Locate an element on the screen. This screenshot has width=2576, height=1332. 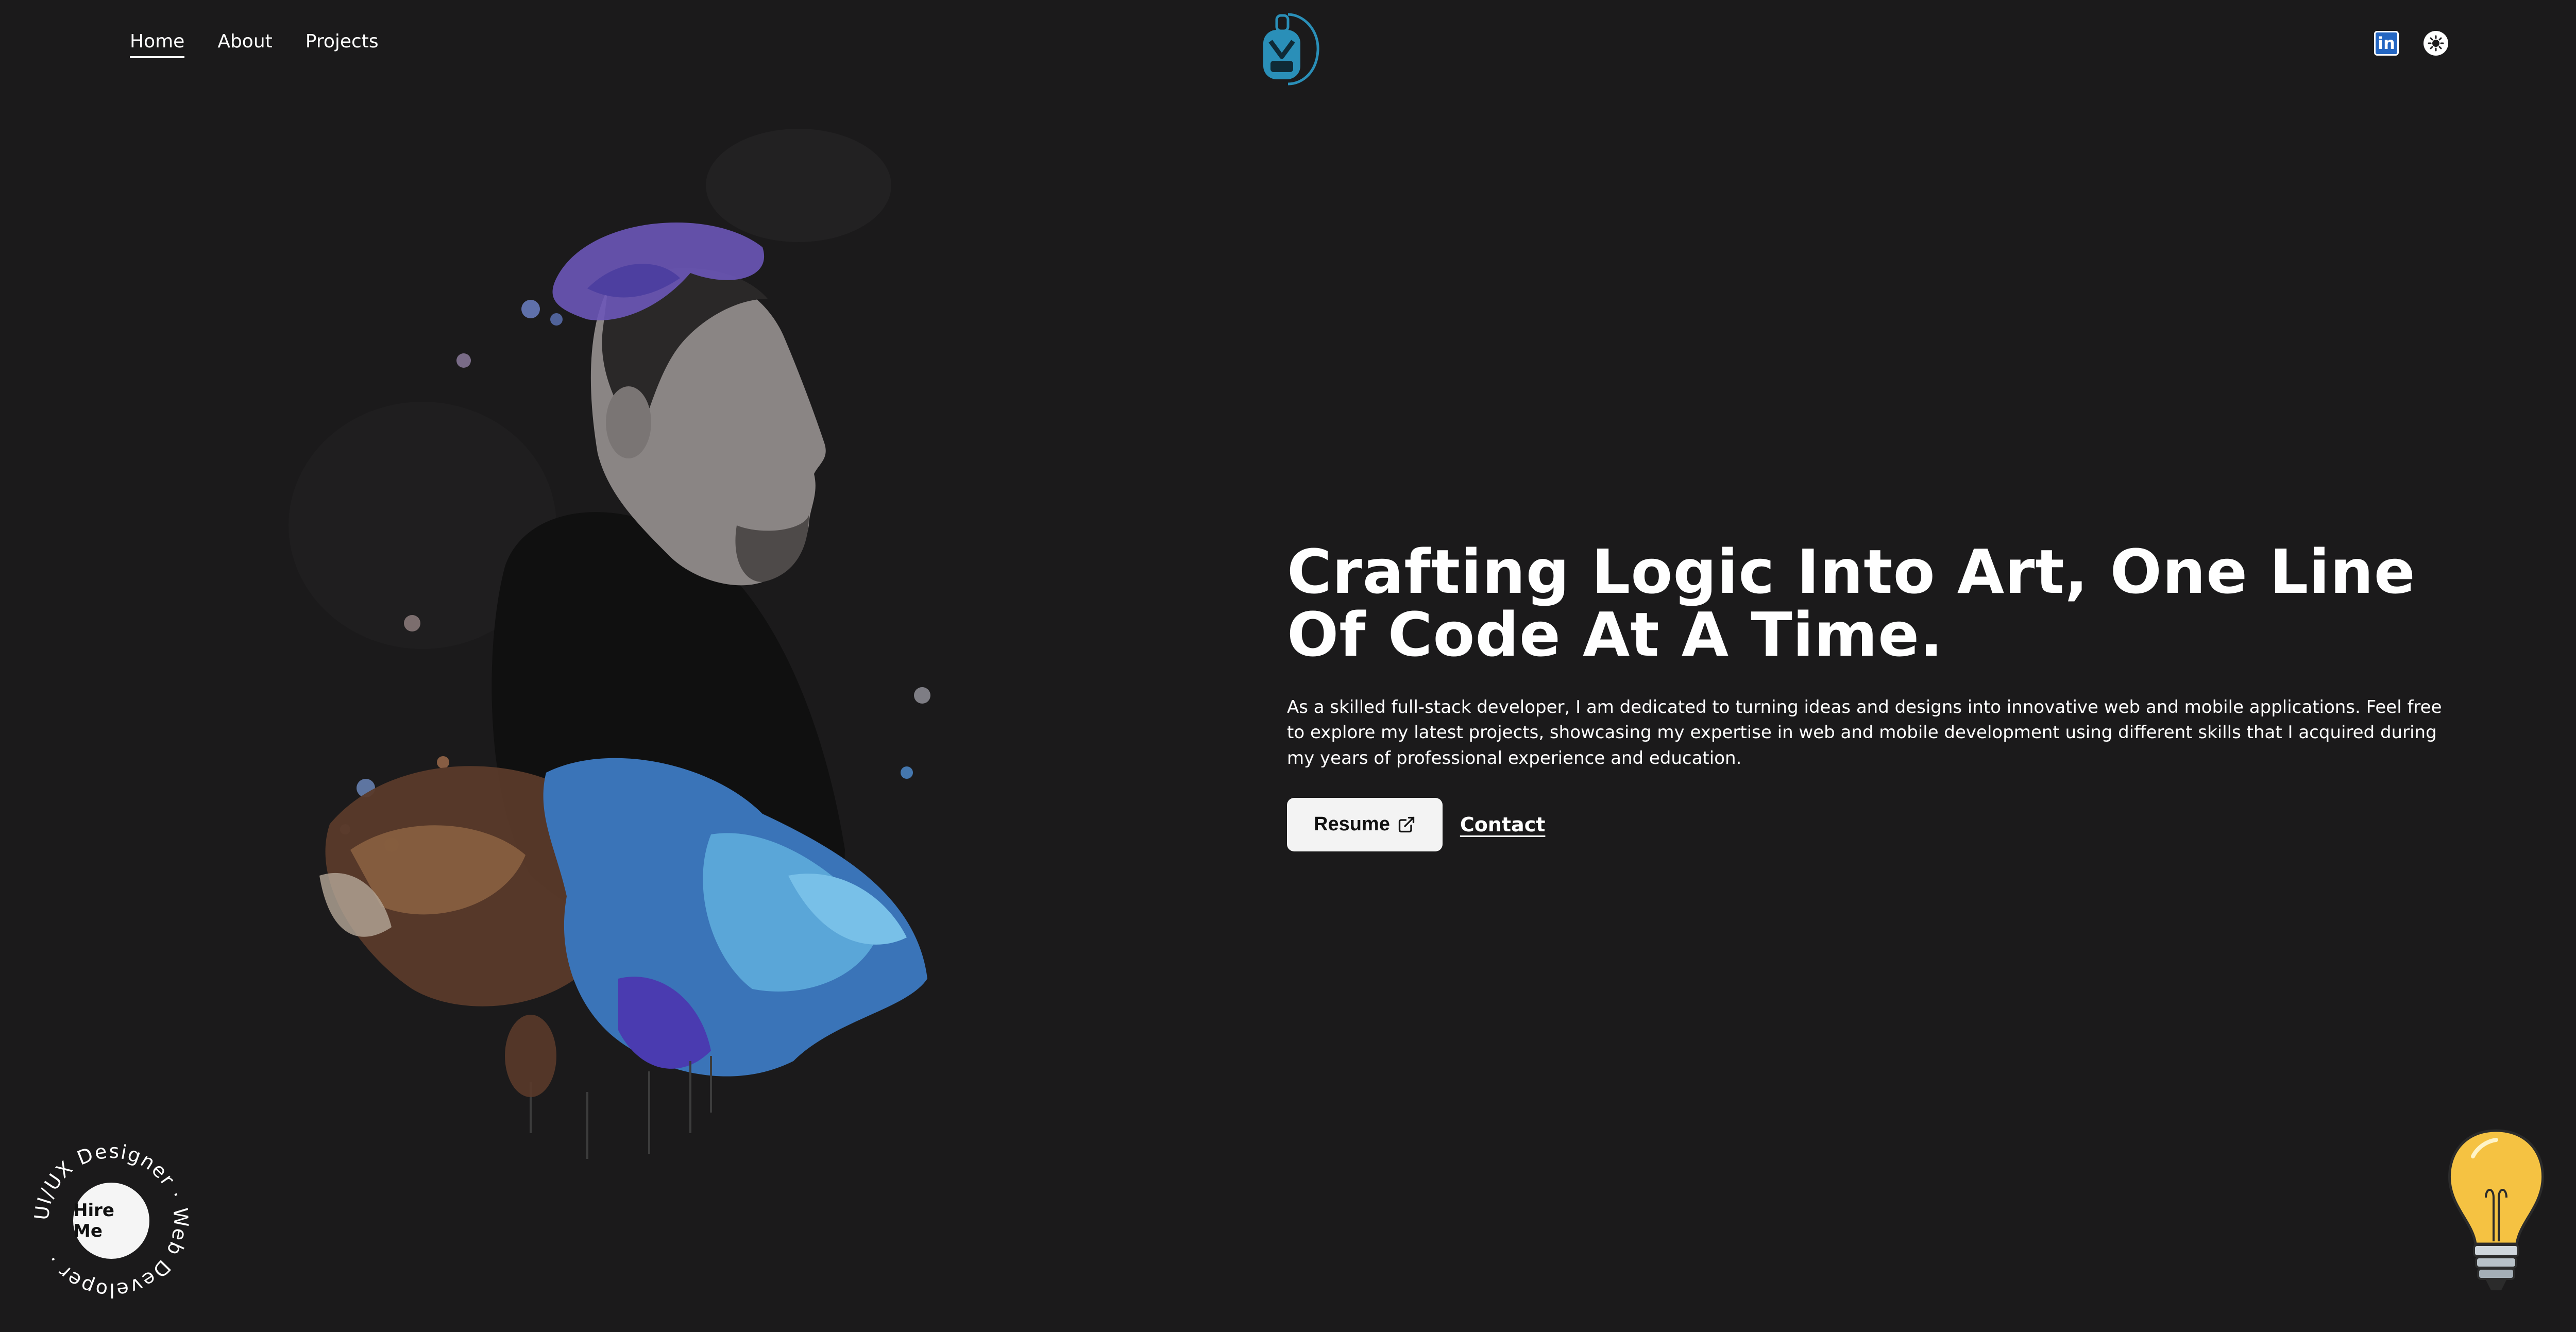
monogram-logo-icon is located at coordinates (1291, 49).